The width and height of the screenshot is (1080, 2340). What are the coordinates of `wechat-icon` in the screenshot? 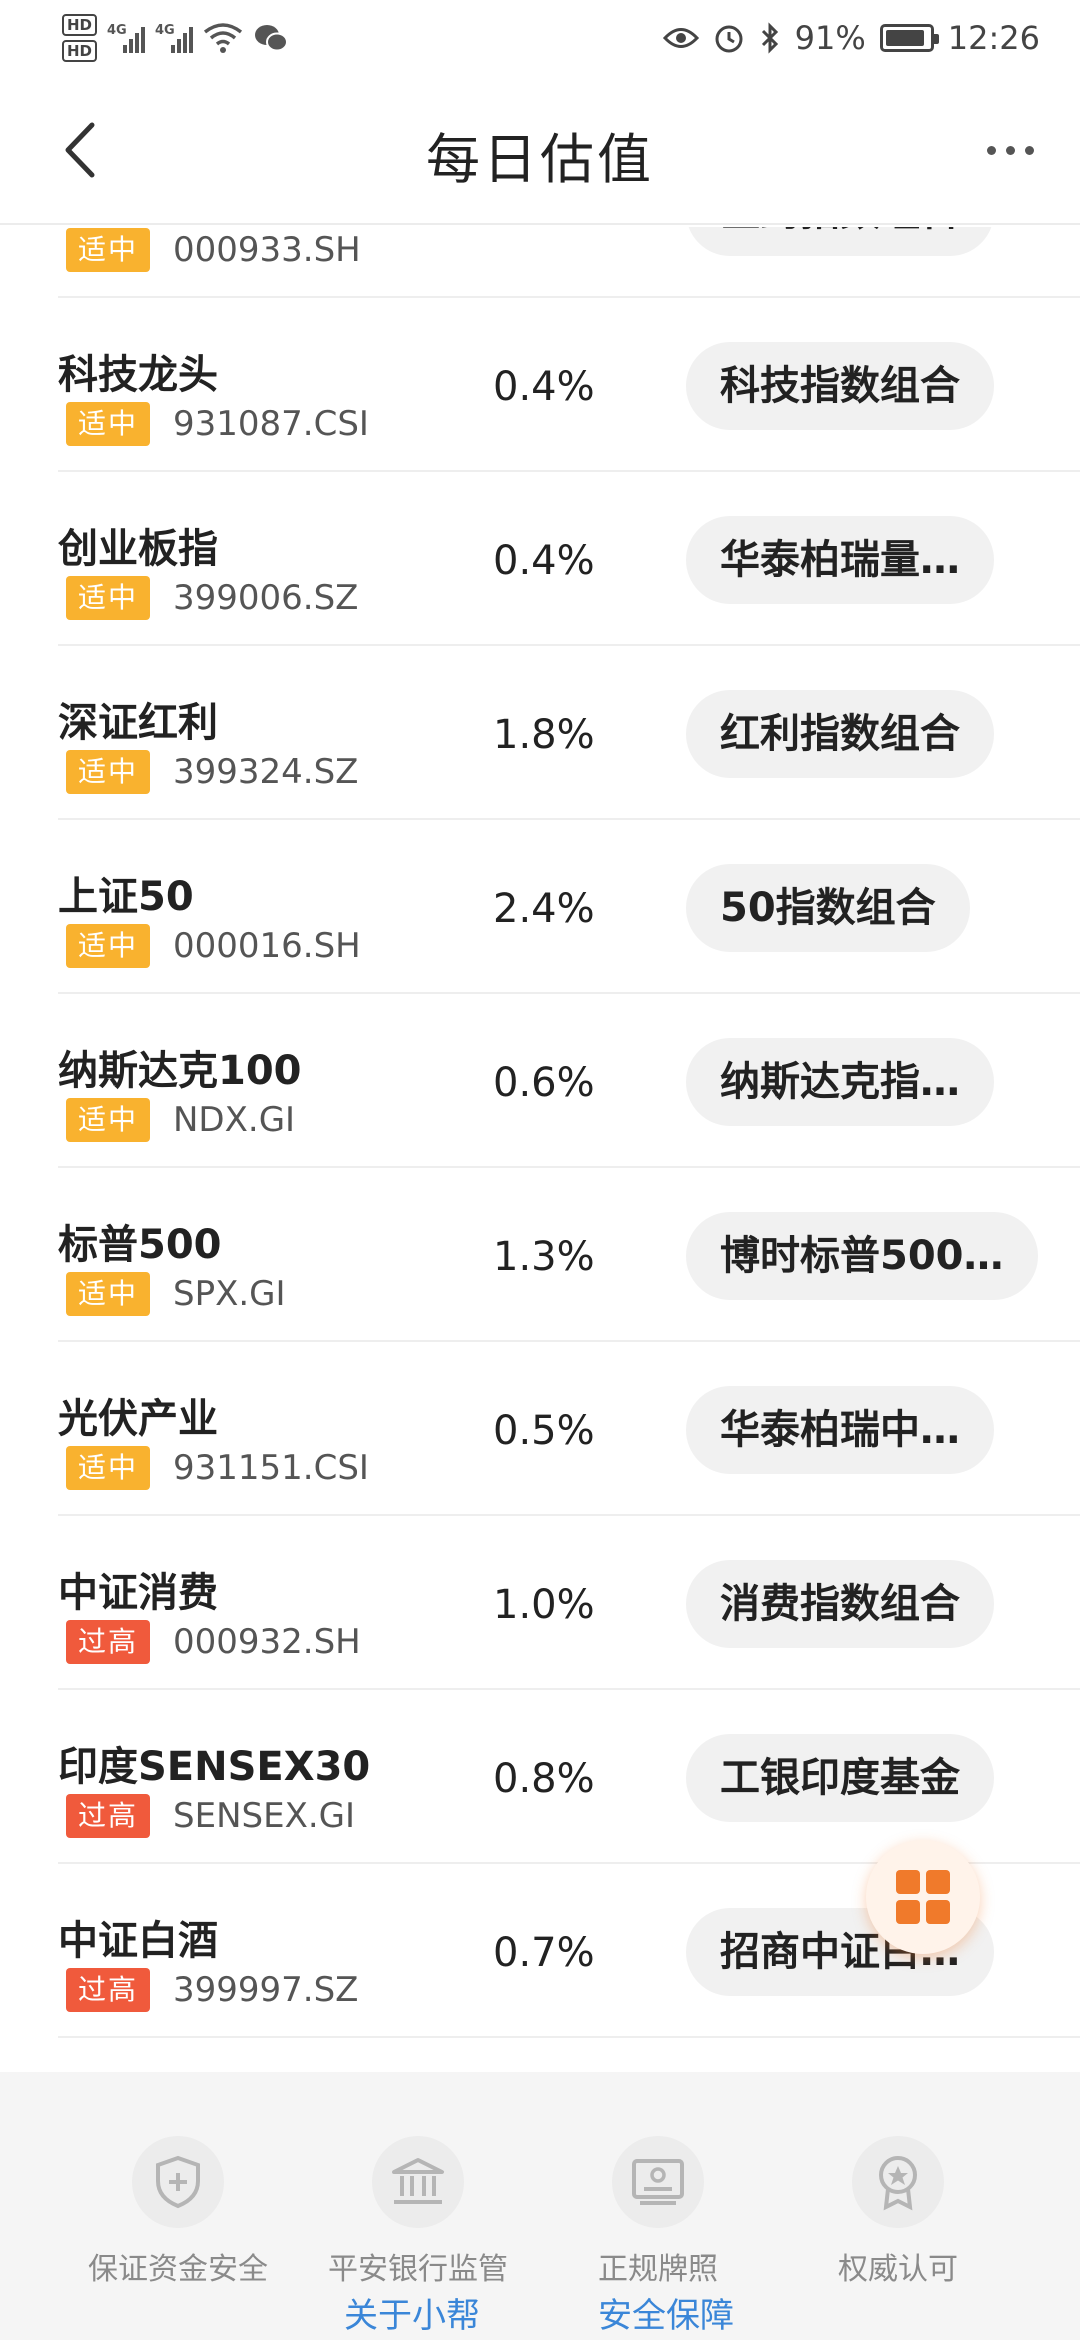 It's located at (272, 38).